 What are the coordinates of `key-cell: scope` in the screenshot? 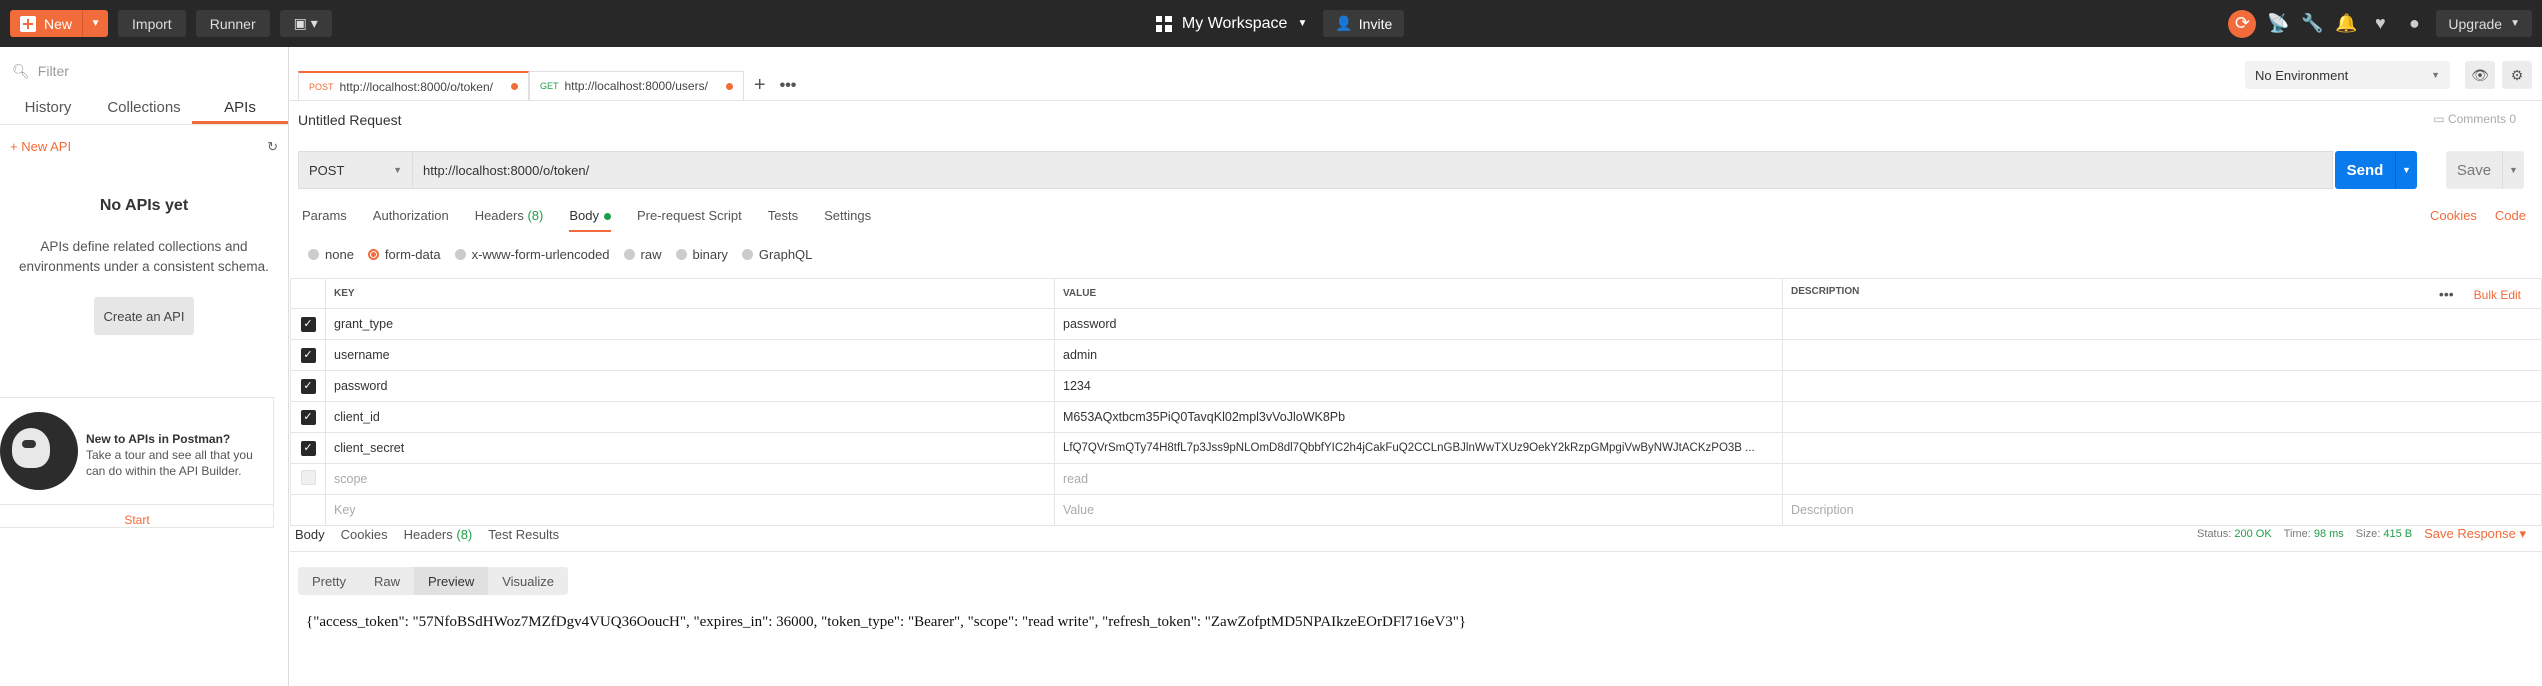 It's located at (690, 479).